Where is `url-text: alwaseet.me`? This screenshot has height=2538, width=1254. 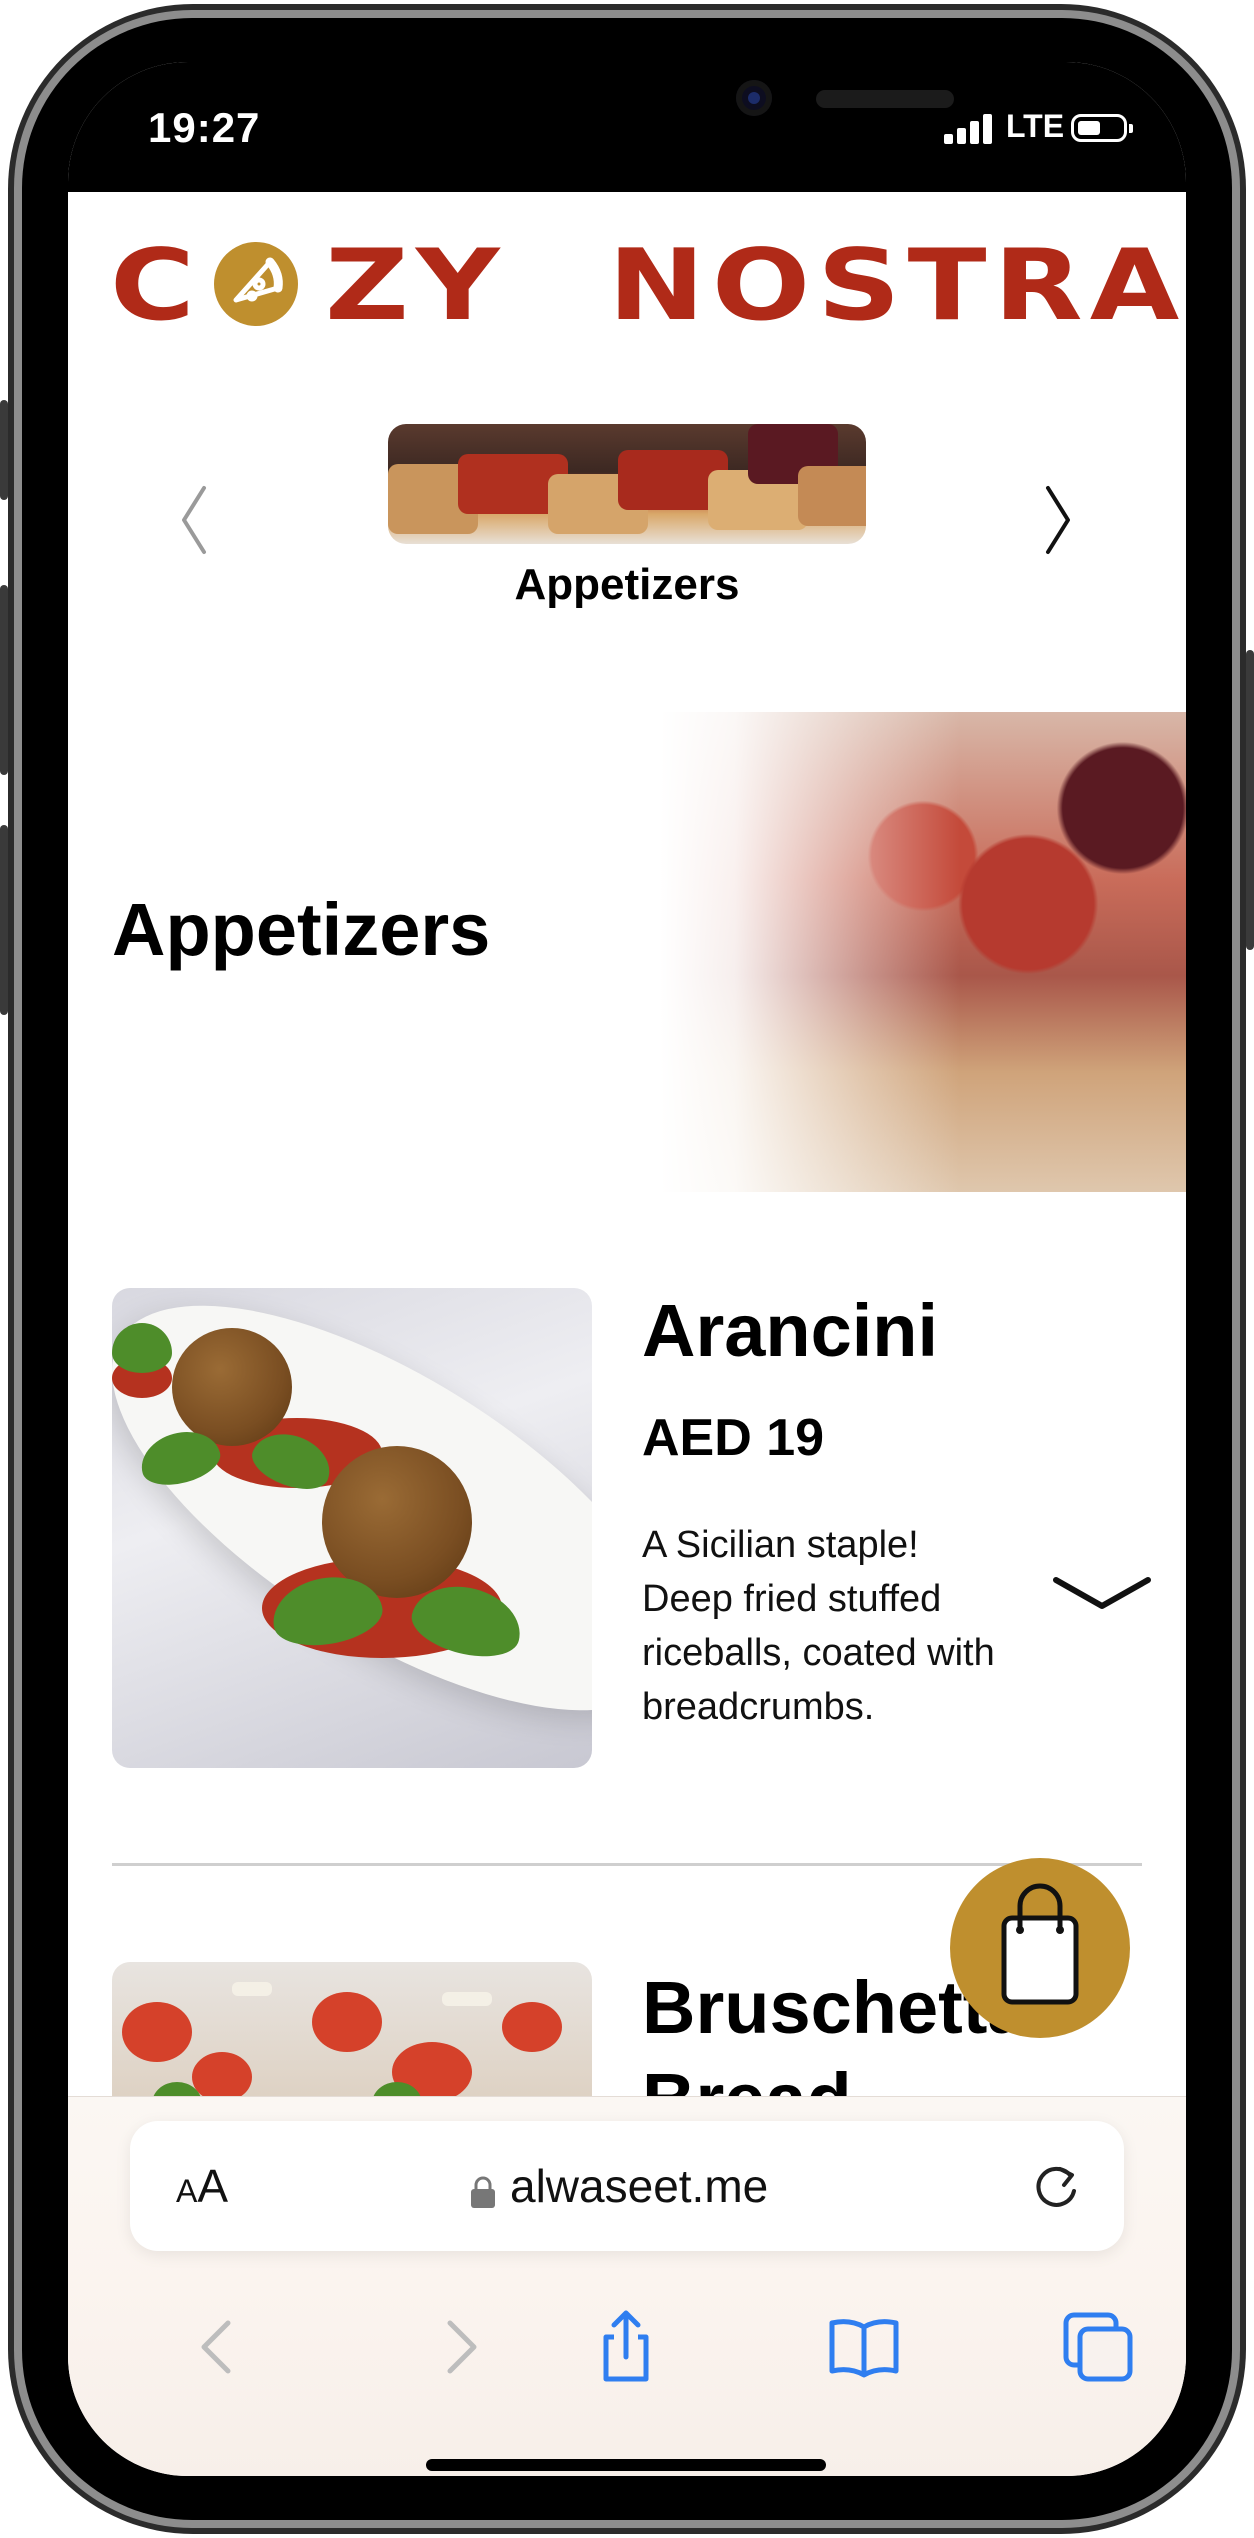 url-text: alwaseet.me is located at coordinates (639, 2186).